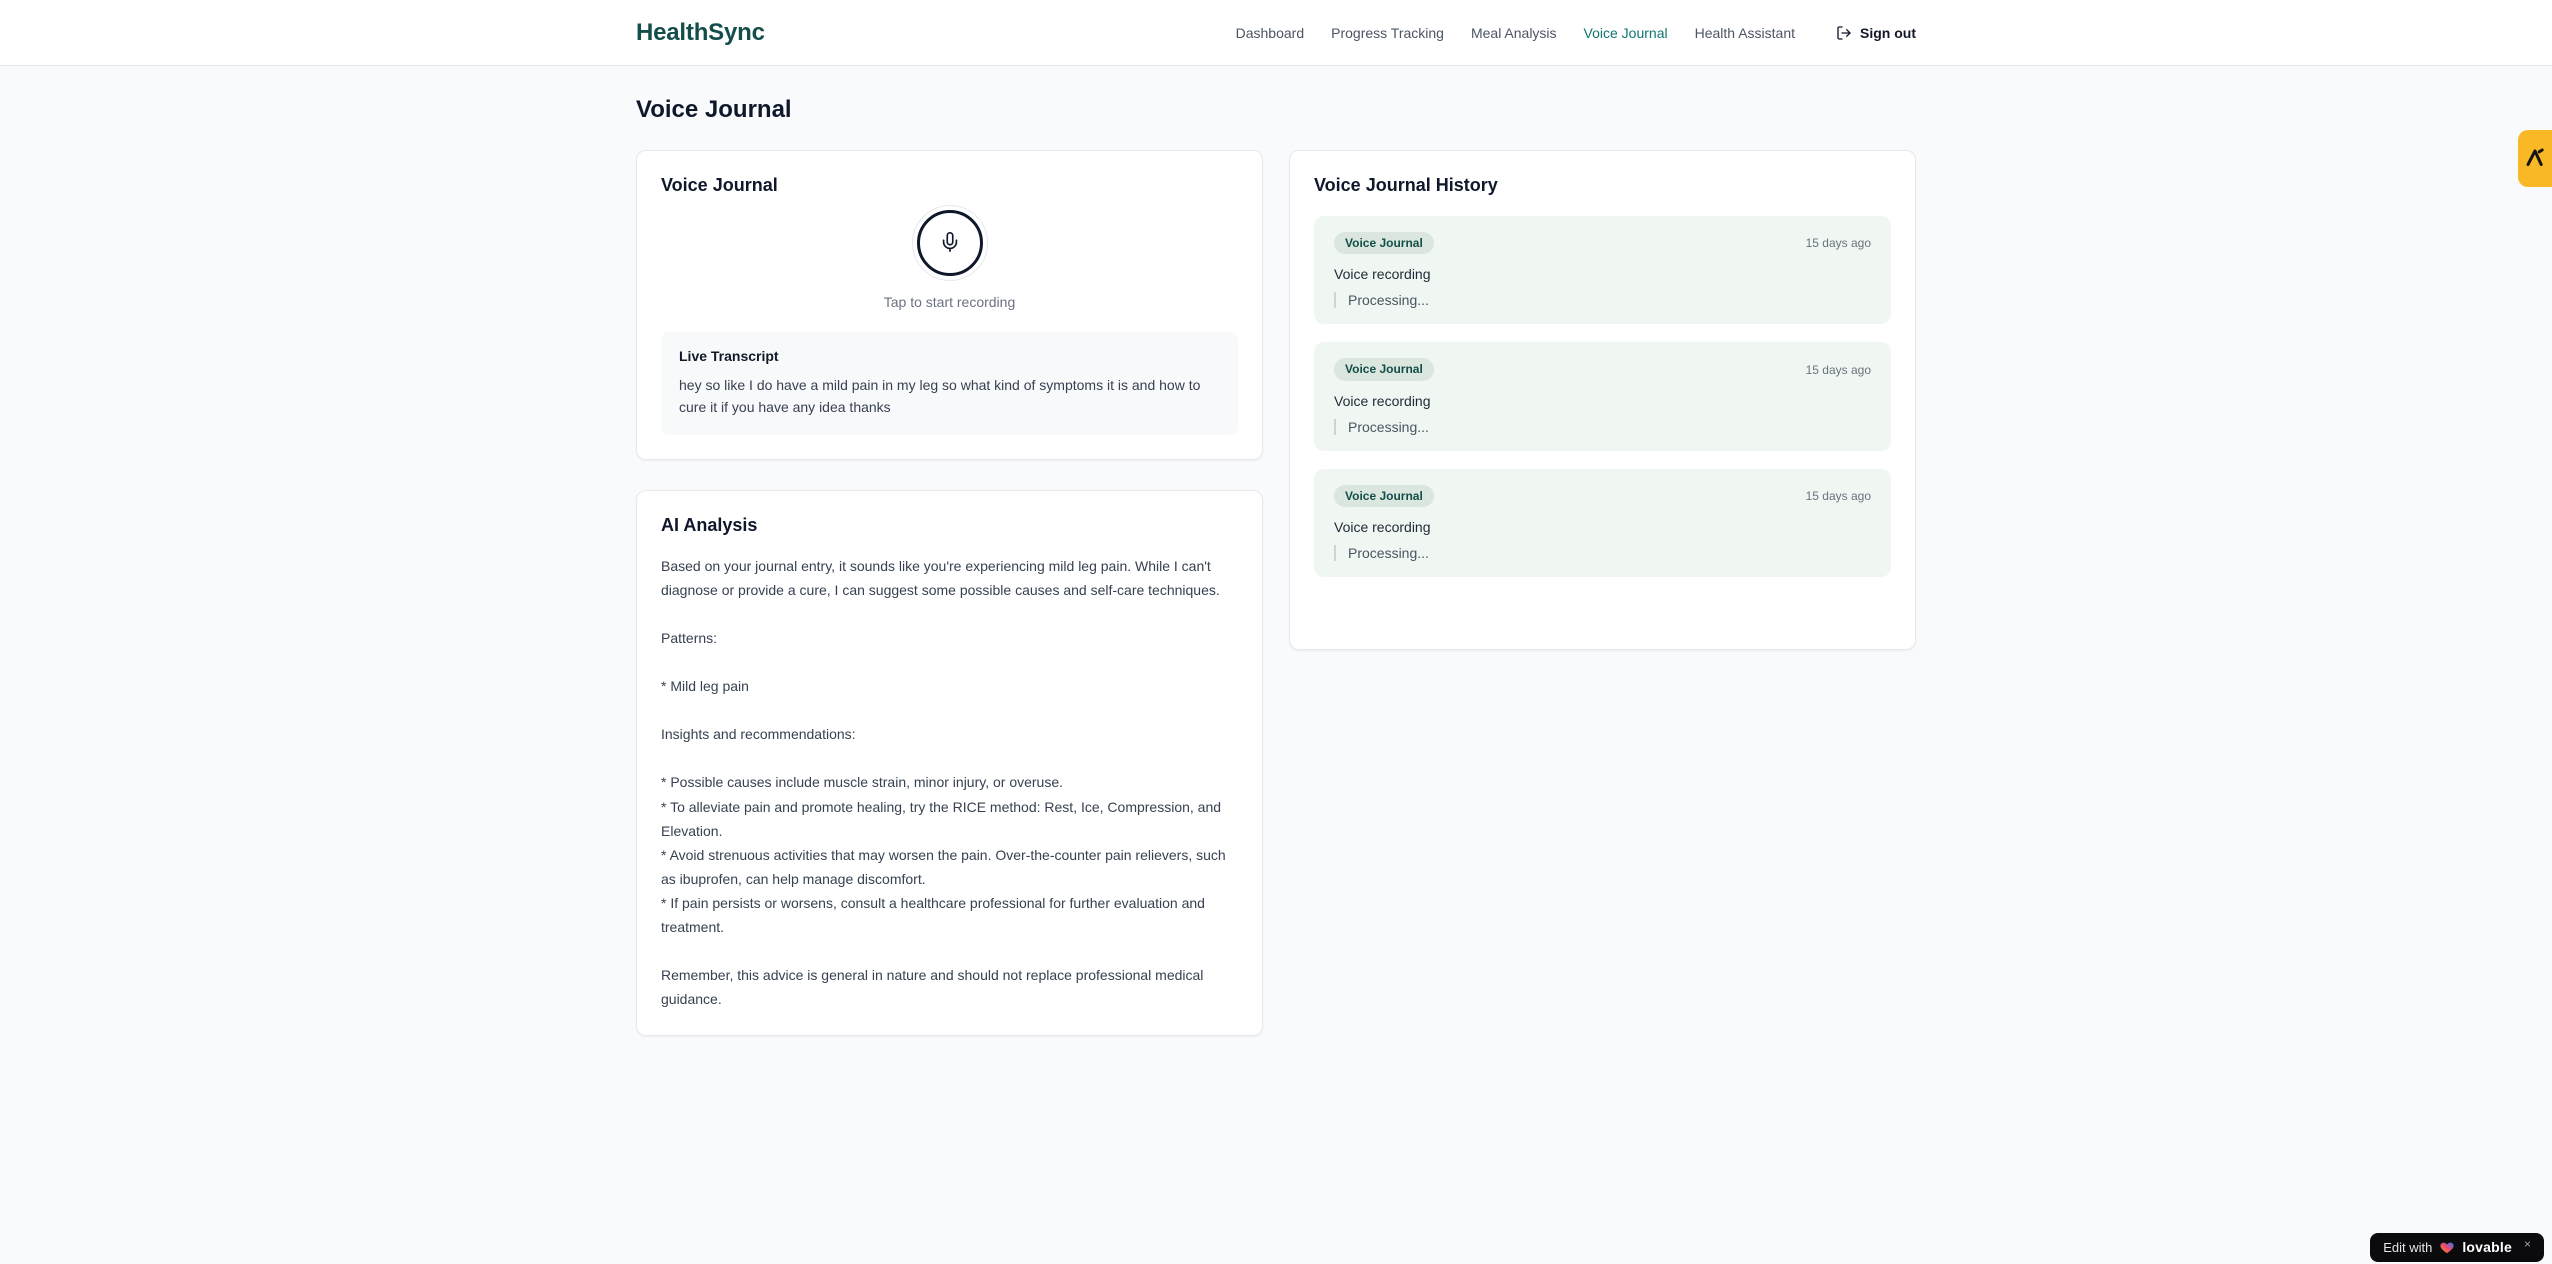 The width and height of the screenshot is (2552, 1264). Describe the element at coordinates (1626, 33) in the screenshot. I see `nav-item-voice-journal: Voice Journal` at that location.